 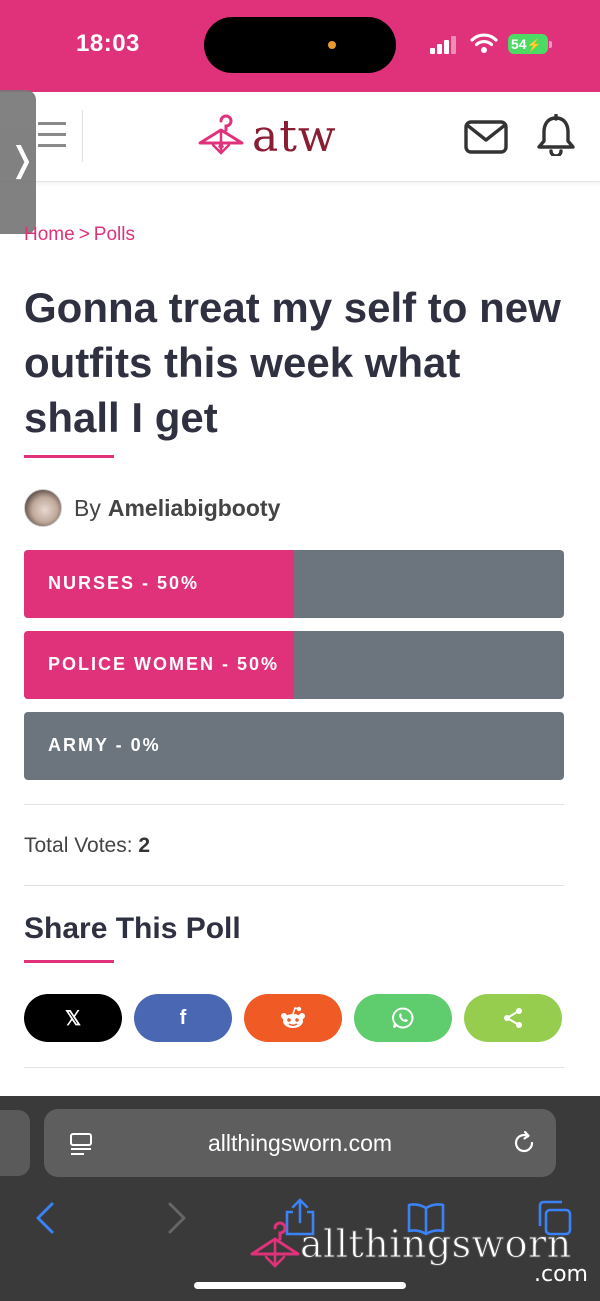 What do you see at coordinates (176, 1218) in the screenshot?
I see `forward-arrow-icon` at bounding box center [176, 1218].